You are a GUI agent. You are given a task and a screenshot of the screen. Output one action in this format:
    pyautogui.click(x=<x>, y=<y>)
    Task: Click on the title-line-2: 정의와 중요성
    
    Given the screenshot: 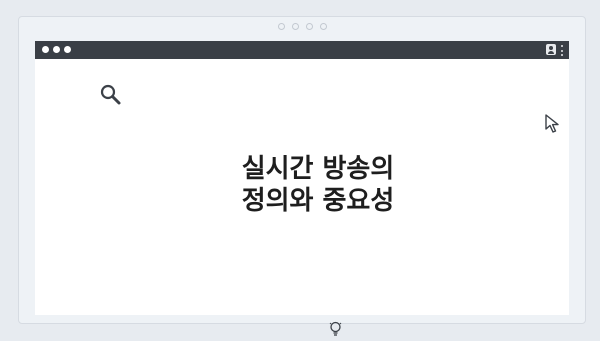 What is the action you would take?
    pyautogui.click(x=318, y=201)
    